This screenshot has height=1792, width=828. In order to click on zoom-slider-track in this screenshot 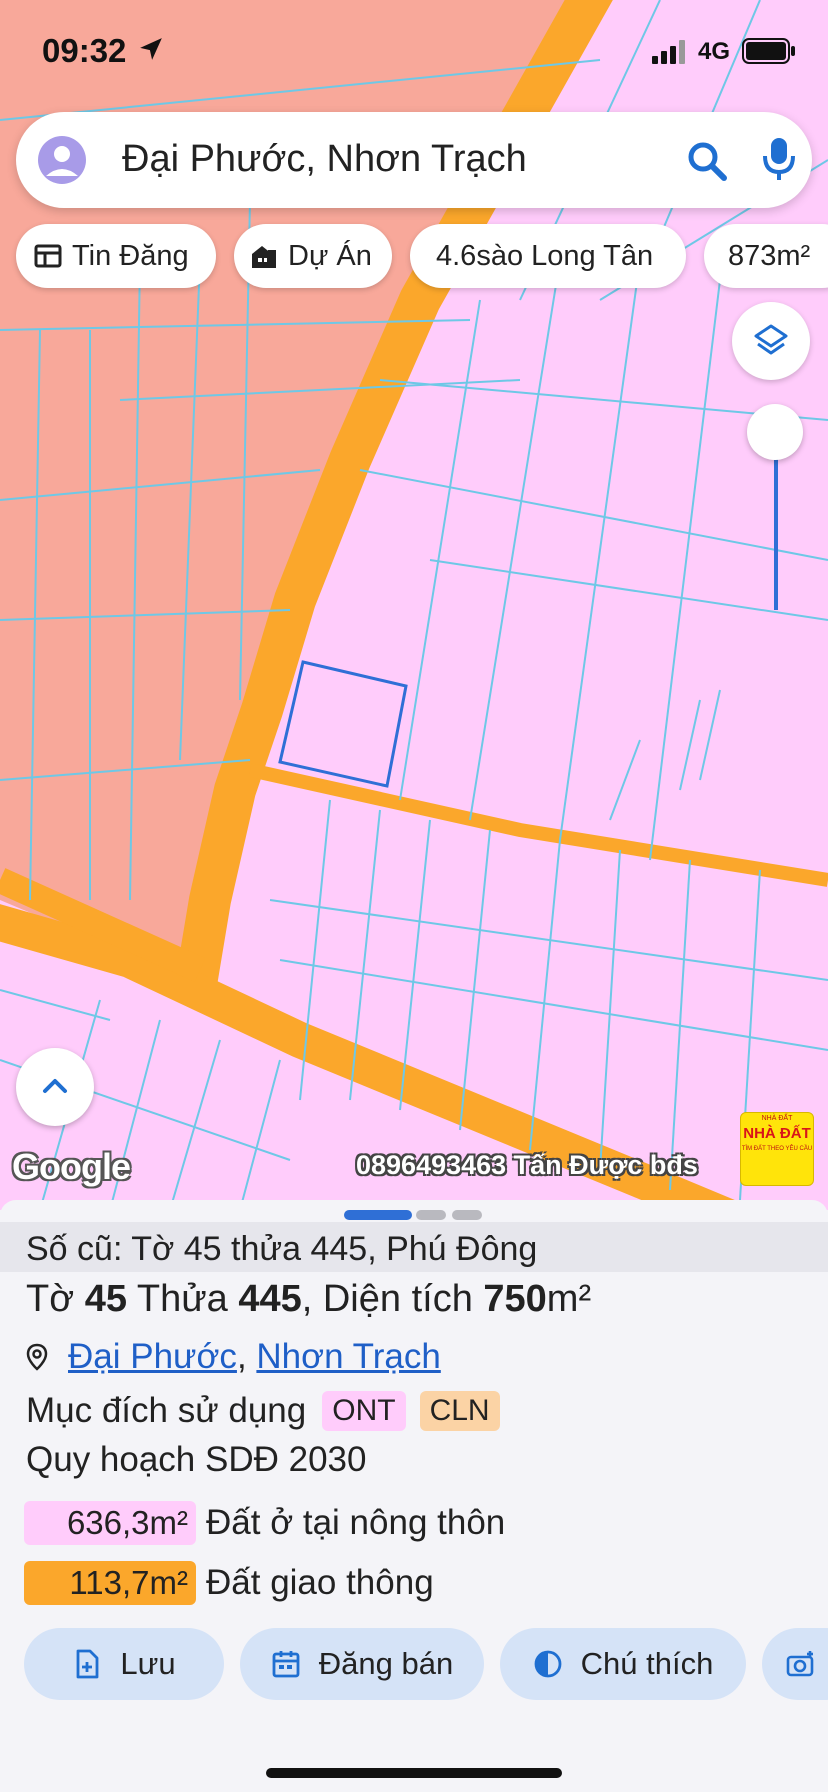, I will do `click(776, 525)`.